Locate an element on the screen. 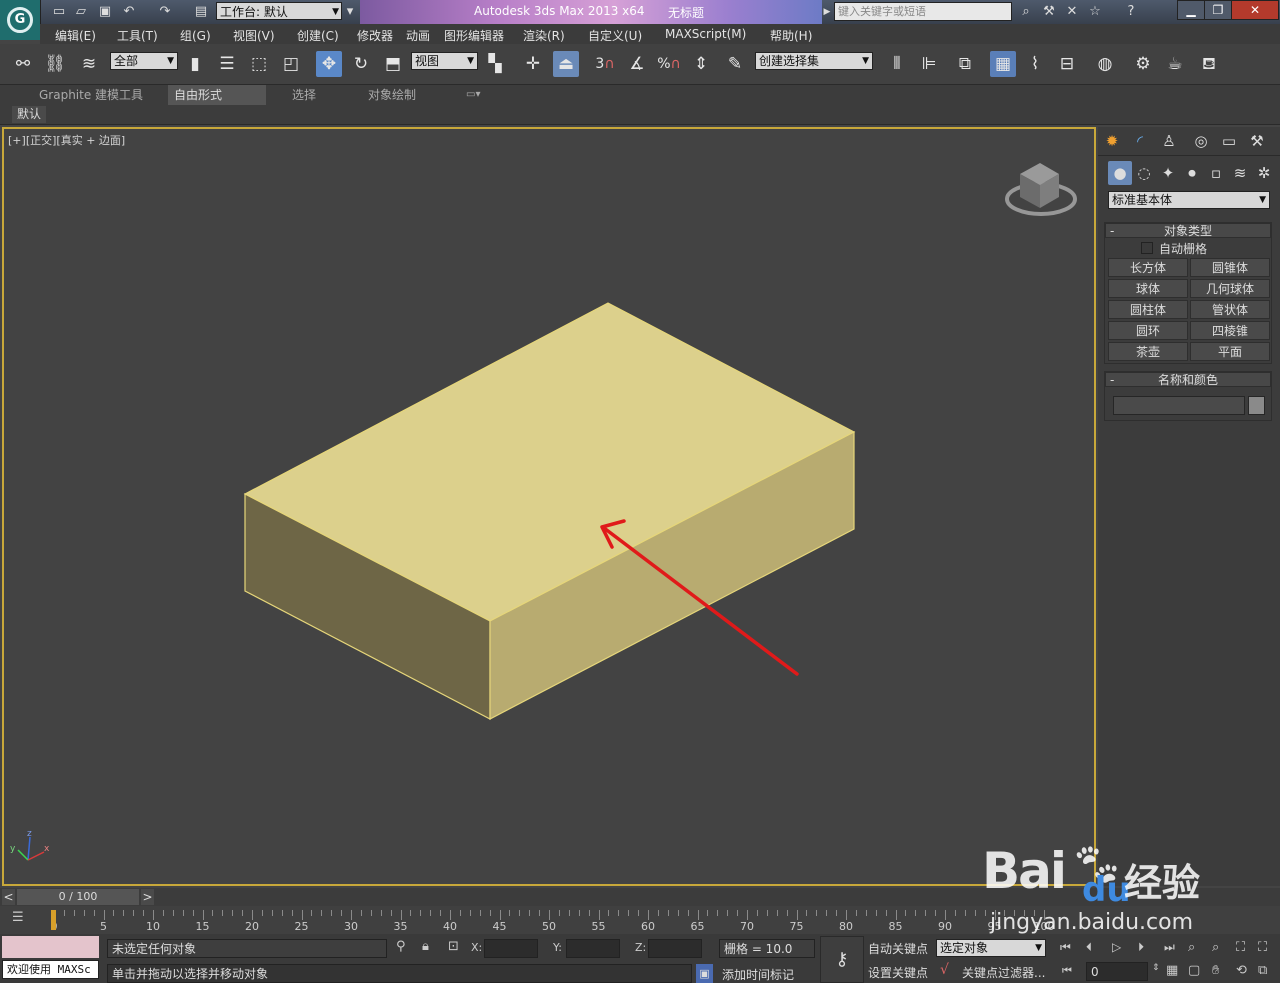 The height and width of the screenshot is (983, 1280). current-frame-input: 0 is located at coordinates (1117, 971).